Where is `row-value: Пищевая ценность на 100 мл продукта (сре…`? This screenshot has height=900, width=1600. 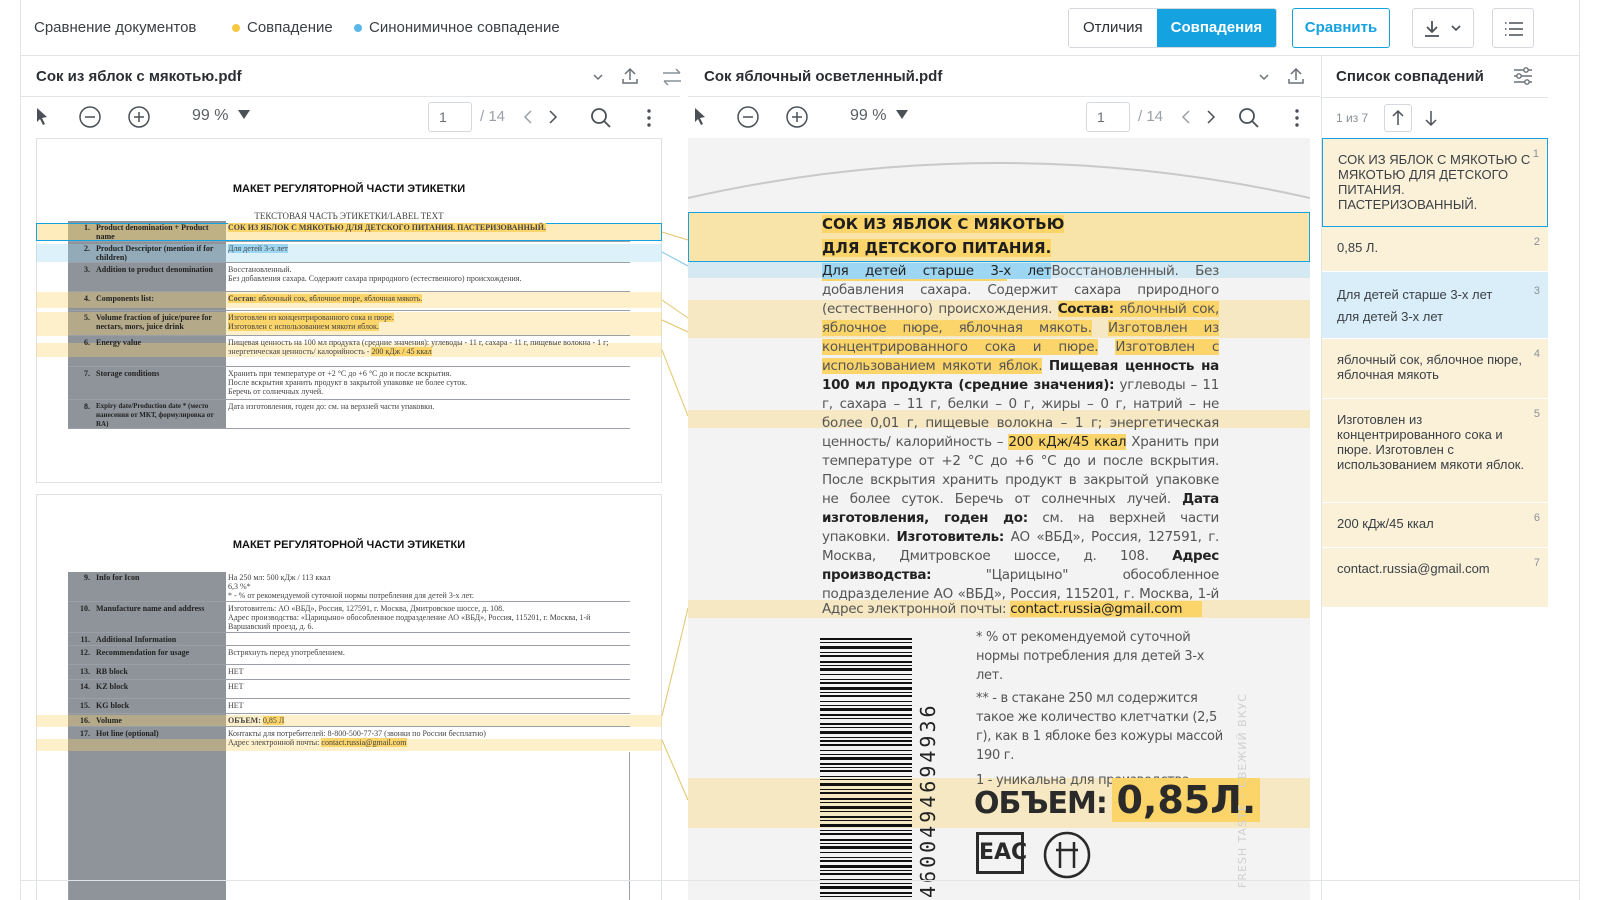 row-value: Пищевая ценность на 100 мл продукта (сре… is located at coordinates (428, 347).